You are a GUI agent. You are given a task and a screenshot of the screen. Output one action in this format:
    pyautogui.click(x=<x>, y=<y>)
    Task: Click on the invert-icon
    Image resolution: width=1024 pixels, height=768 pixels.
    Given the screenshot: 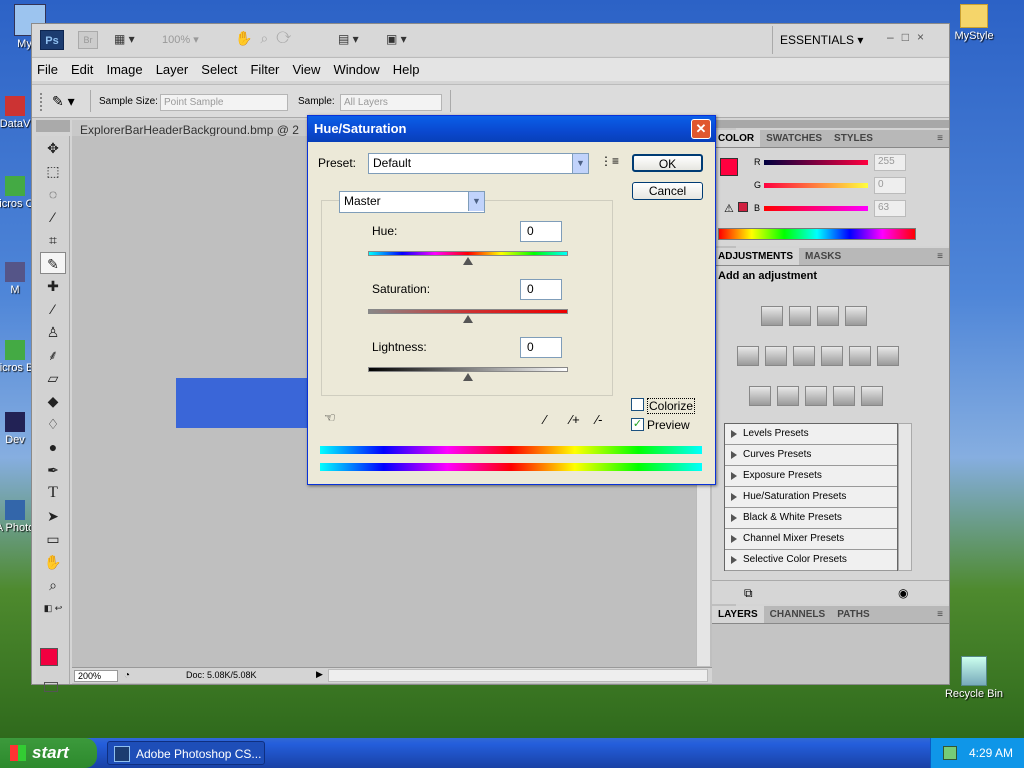 What is the action you would take?
    pyautogui.click(x=760, y=396)
    